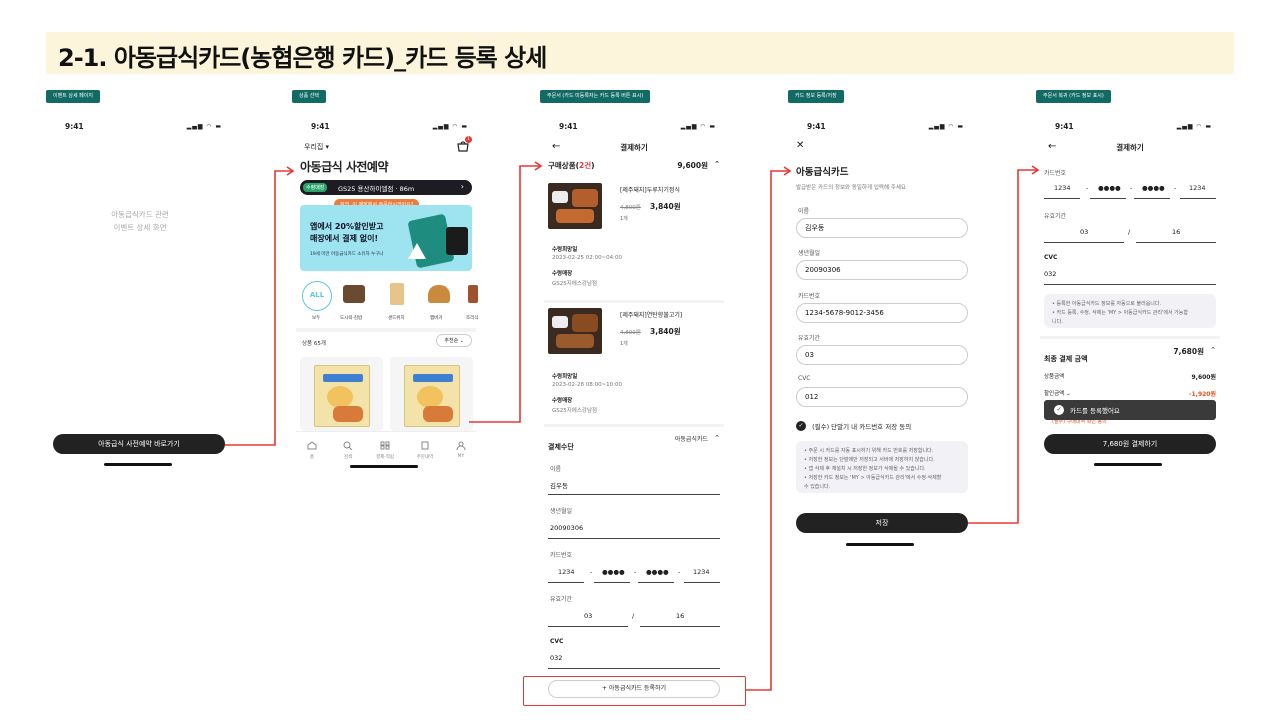  Describe the element at coordinates (316, 147) in the screenshot. I see `location-selector: 우리집 ▾` at that location.